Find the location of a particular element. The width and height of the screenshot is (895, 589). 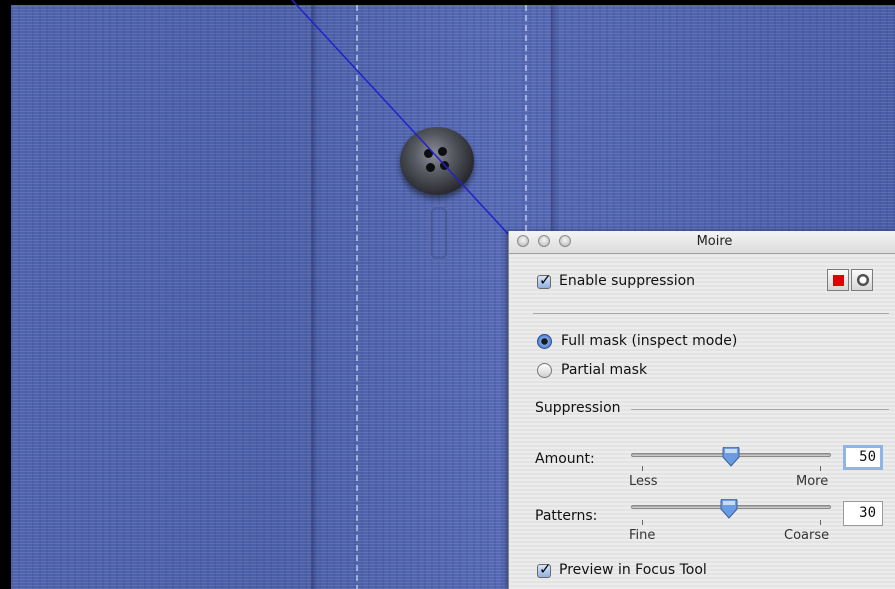

preview-checkbox: ✓ is located at coordinates (544, 569).